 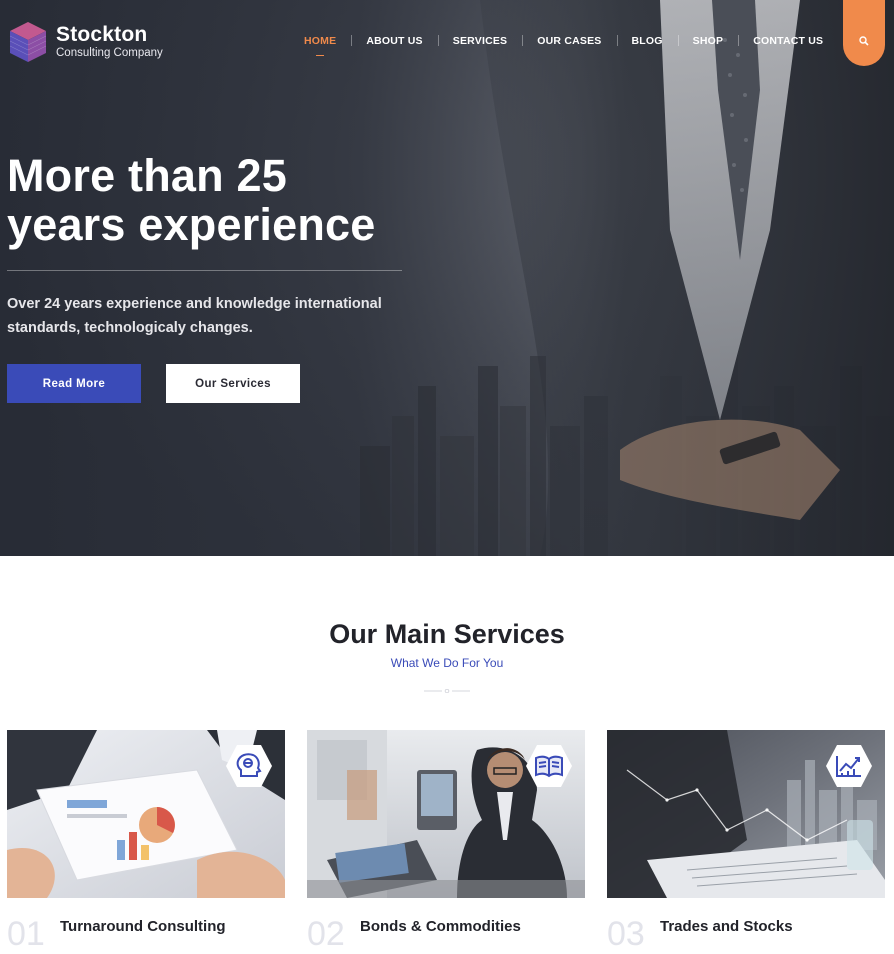 I want to click on brand-logo: Stockton Consulting Company, so click(x=85, y=42).